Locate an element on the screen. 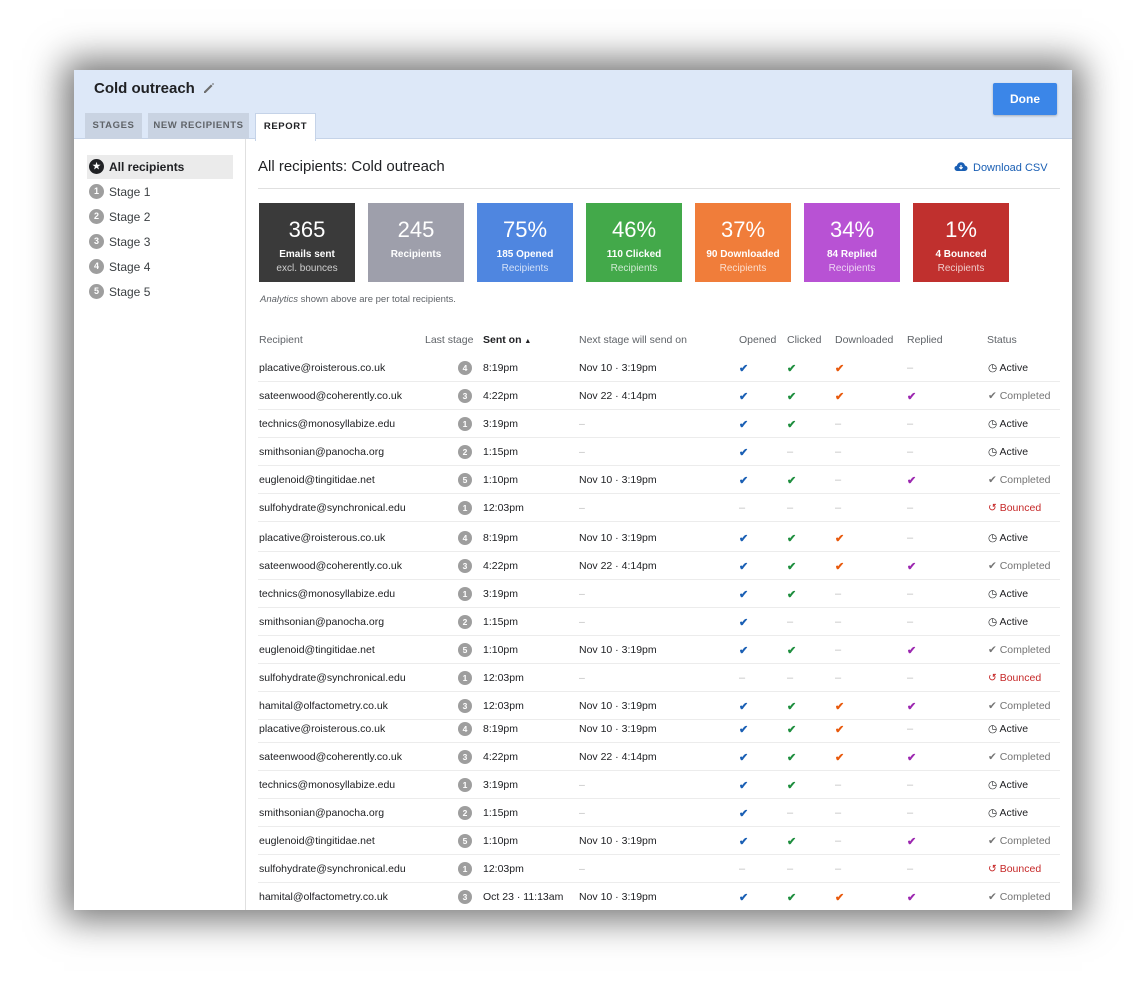 The width and height of the screenshot is (1146, 988). column-header-sent-on: Sent on ▲ is located at coordinates (507, 340).